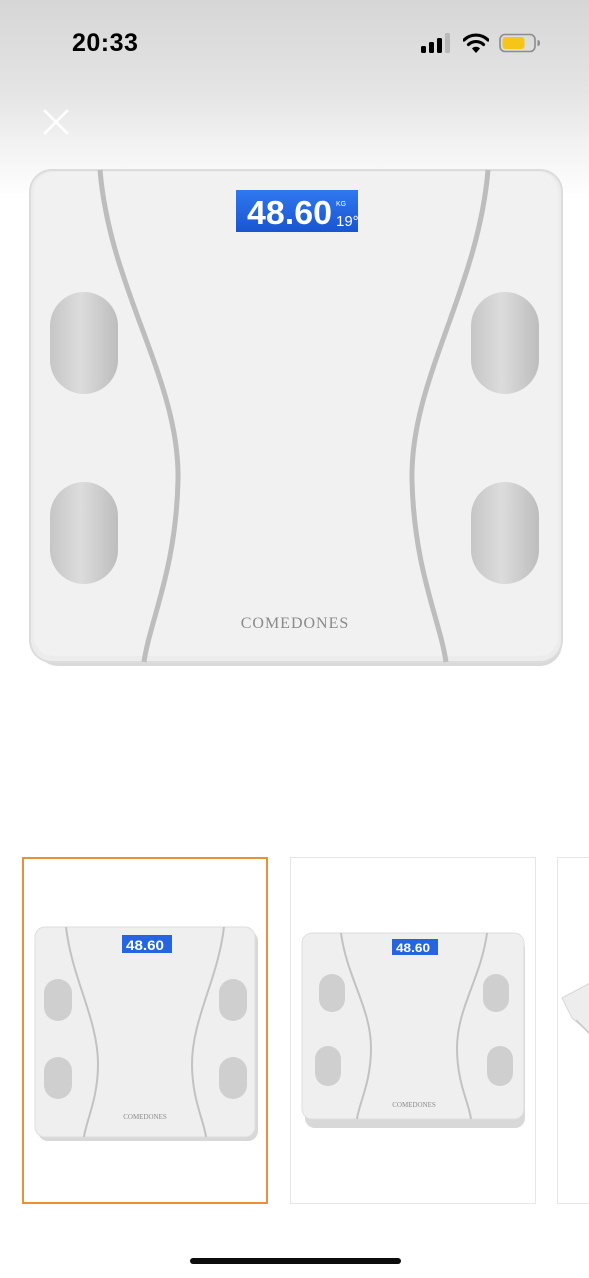 Image resolution: width=589 pixels, height=1278 pixels. What do you see at coordinates (575, 1008) in the screenshot?
I see `thumbnail-scale-image` at bounding box center [575, 1008].